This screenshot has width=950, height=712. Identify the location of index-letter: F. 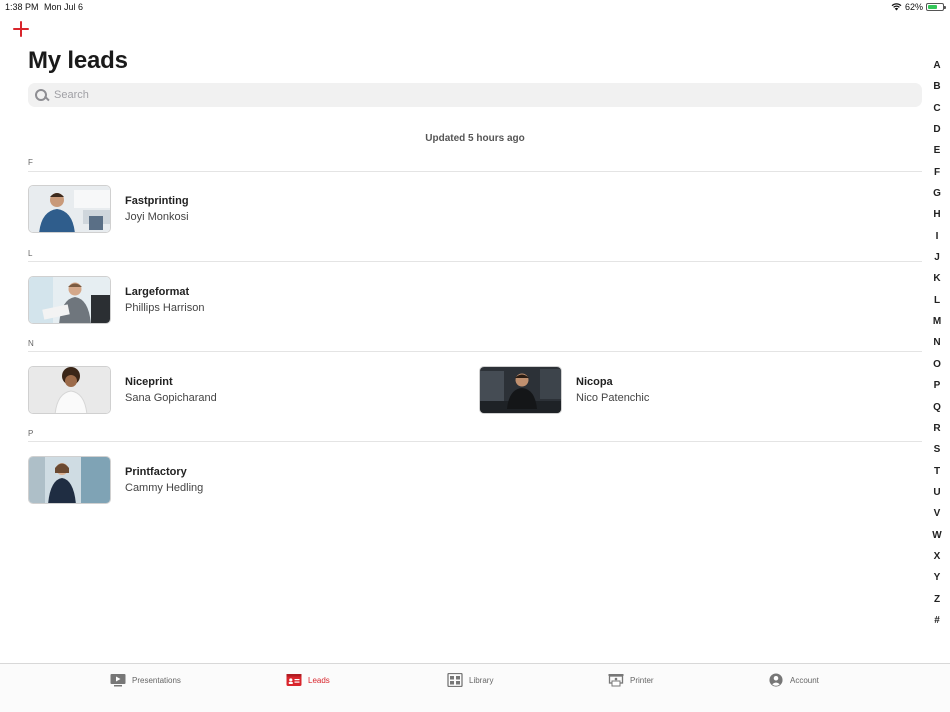
(937, 175).